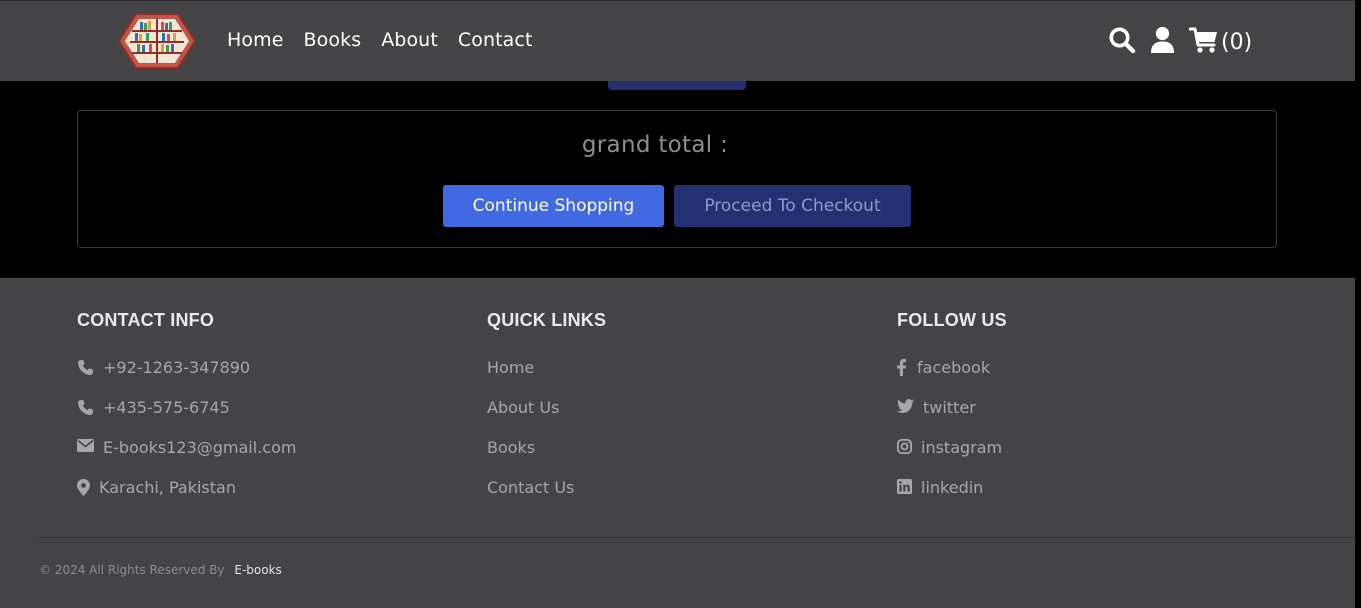  What do you see at coordinates (1236, 42) in the screenshot?
I see `cart-count: (0)` at bounding box center [1236, 42].